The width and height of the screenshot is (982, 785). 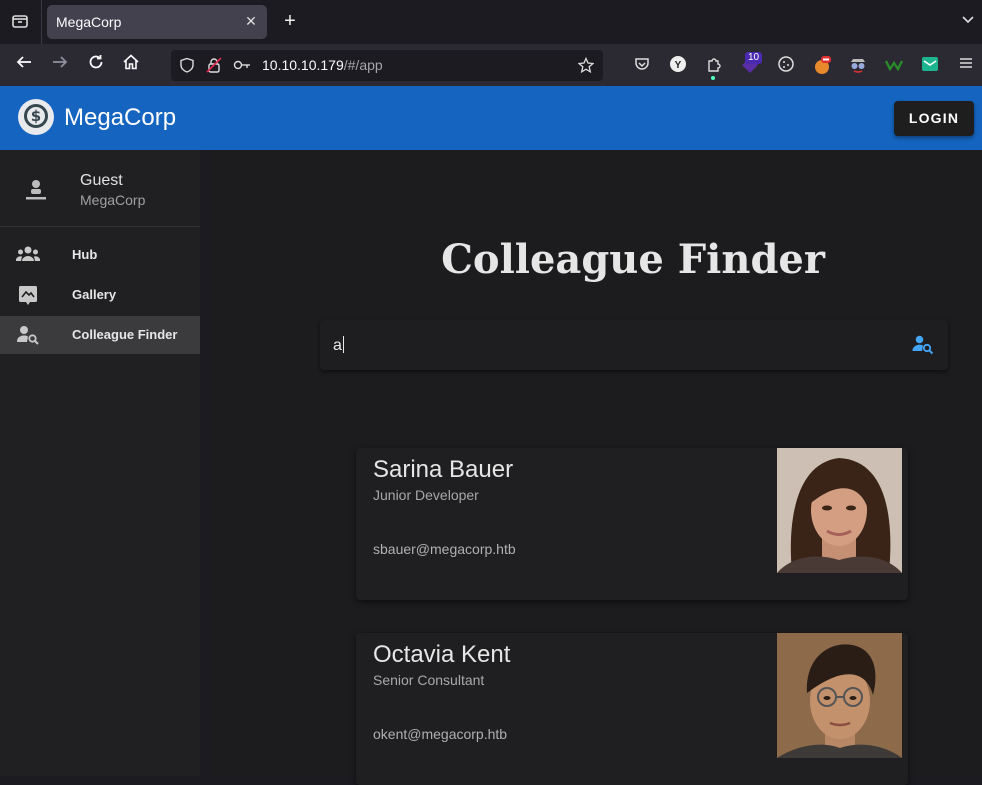 I want to click on sidebar-item-label: Gallery, so click(x=94, y=294).